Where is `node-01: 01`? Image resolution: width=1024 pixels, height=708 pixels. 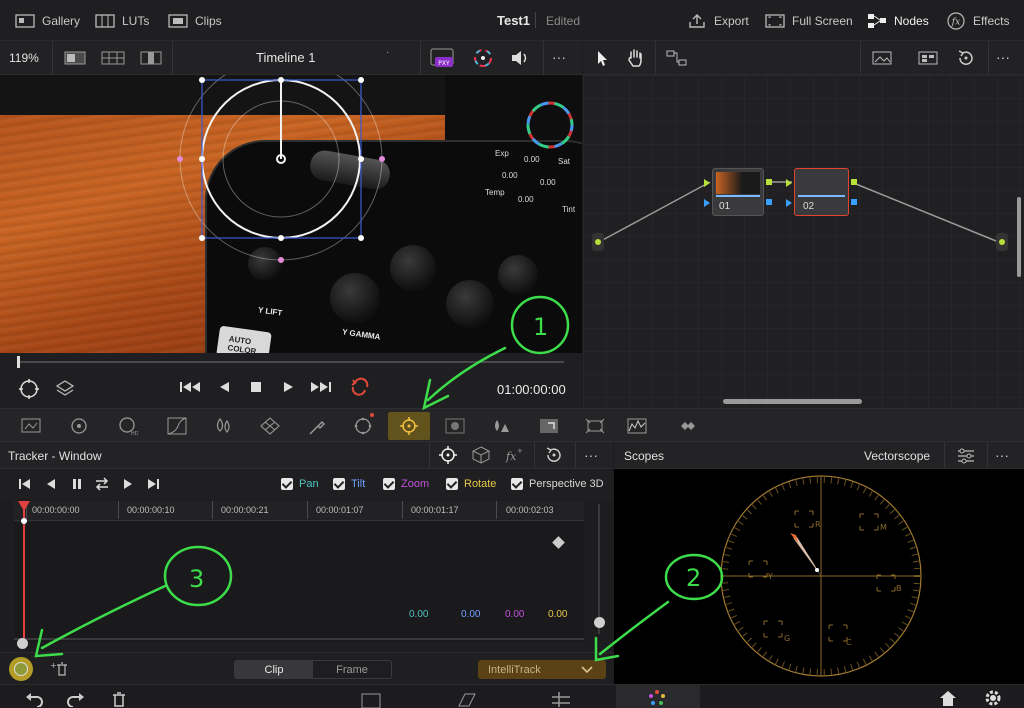
node-01: 01 is located at coordinates (738, 192).